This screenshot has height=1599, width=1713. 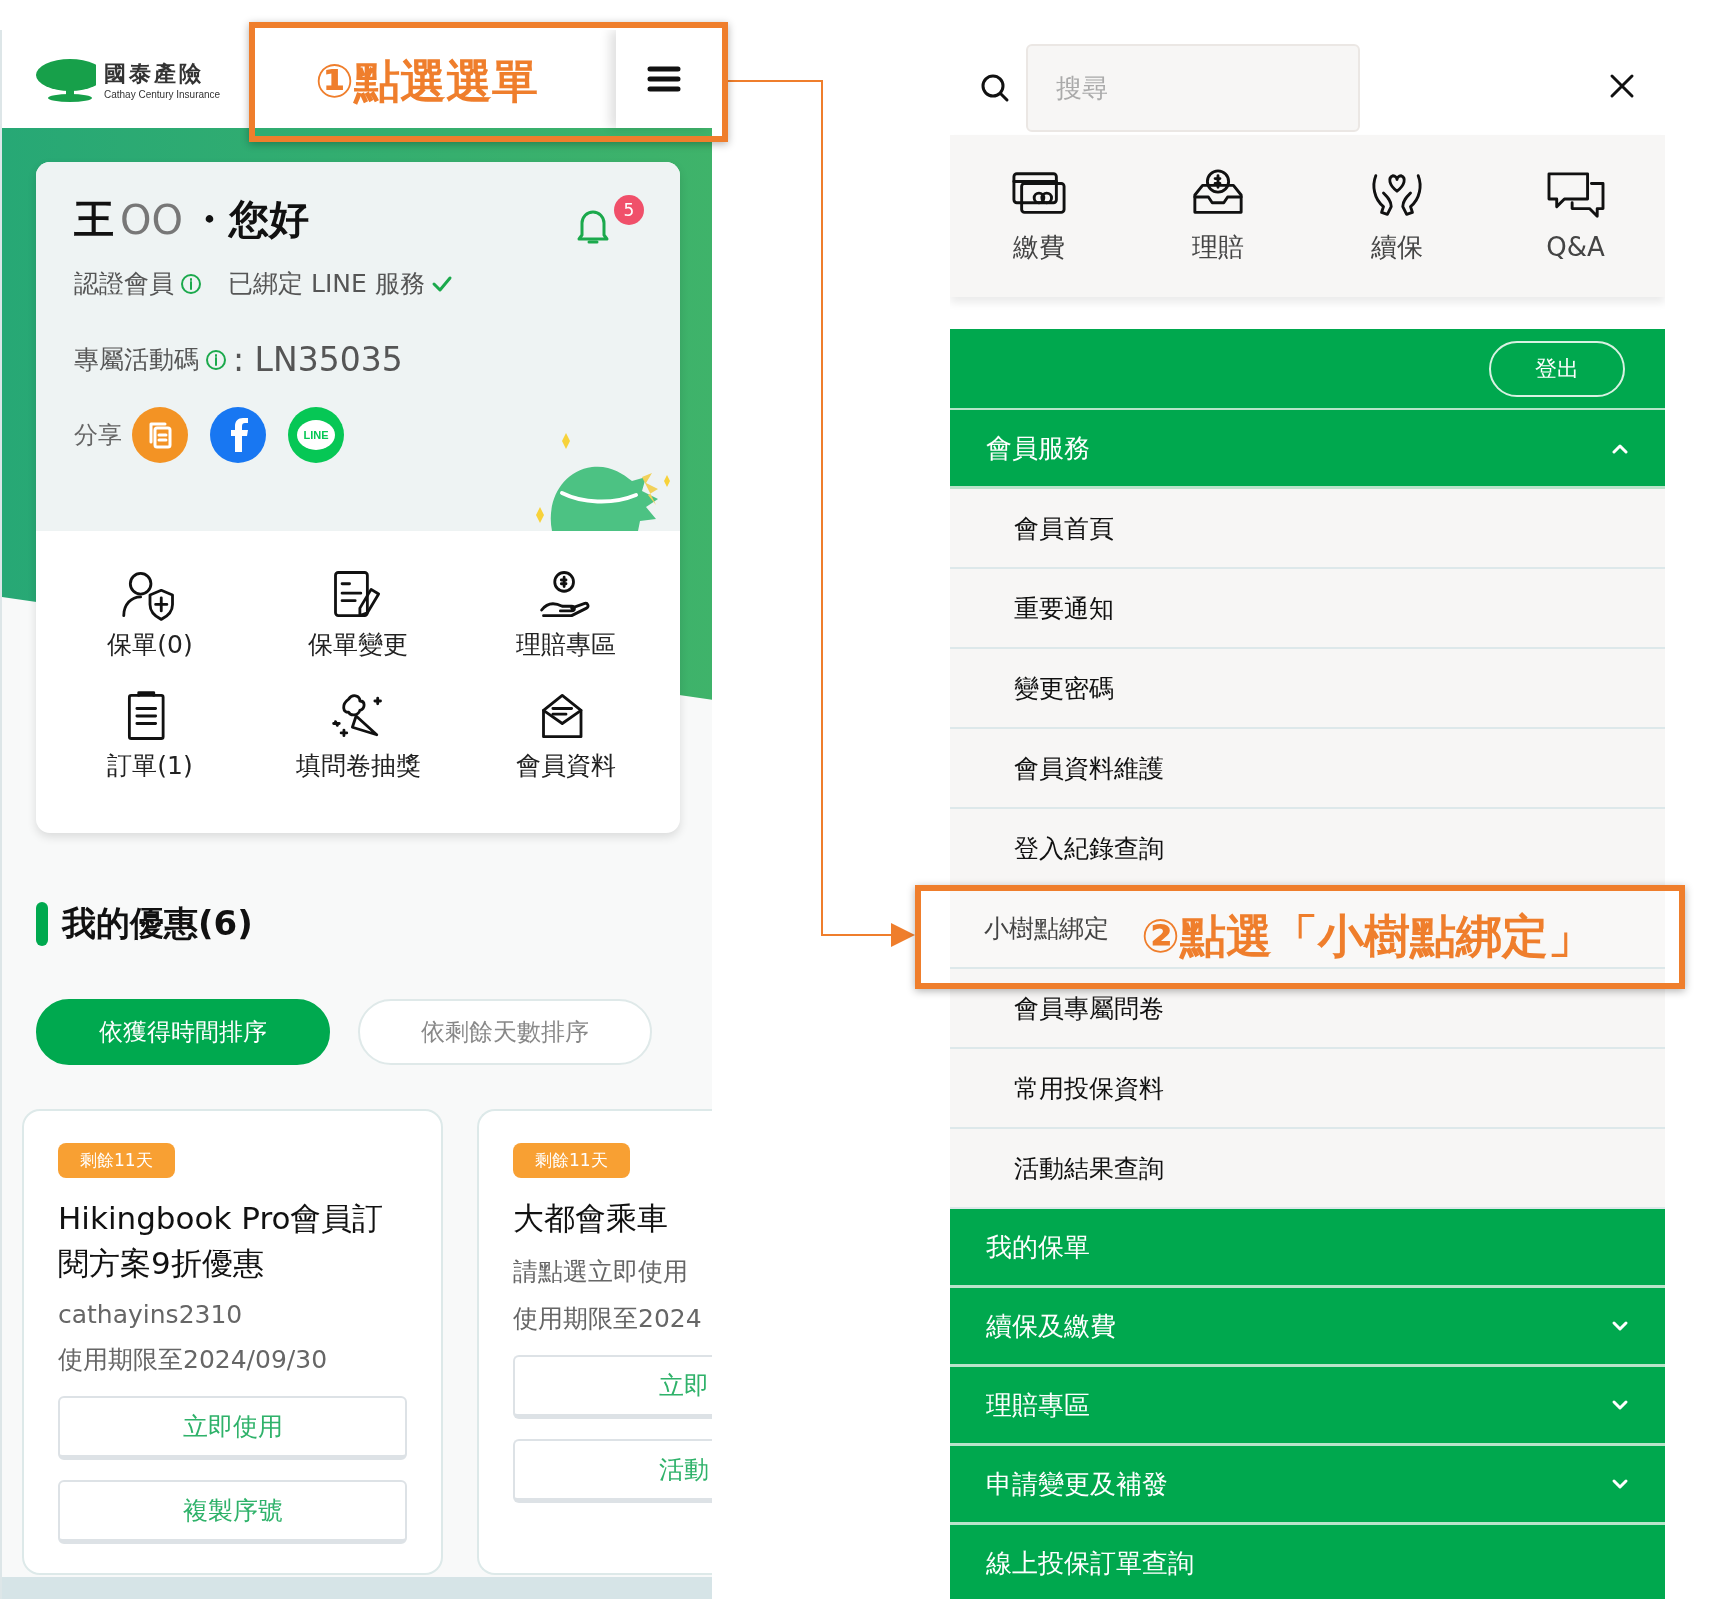 I want to click on share-label: 分享, so click(x=98, y=435).